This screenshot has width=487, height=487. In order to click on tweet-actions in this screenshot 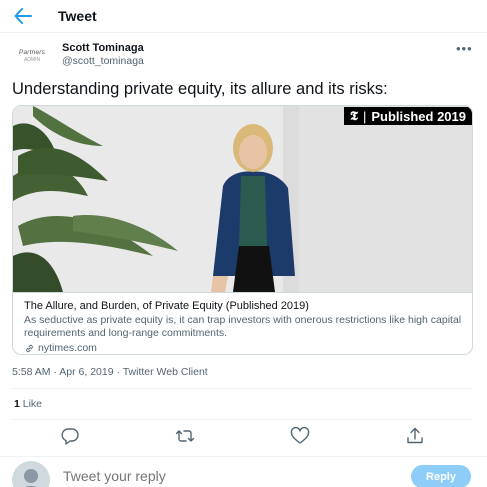, I will do `click(243, 436)`.